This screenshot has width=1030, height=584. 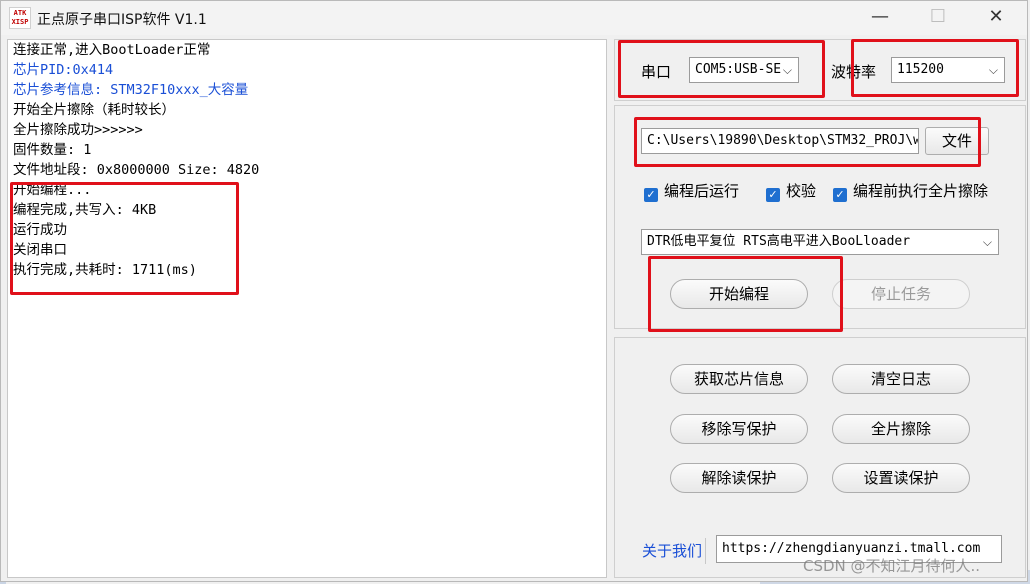 I want to click on log-line: 全片擦除成功>>>>>>, so click(x=78, y=130).